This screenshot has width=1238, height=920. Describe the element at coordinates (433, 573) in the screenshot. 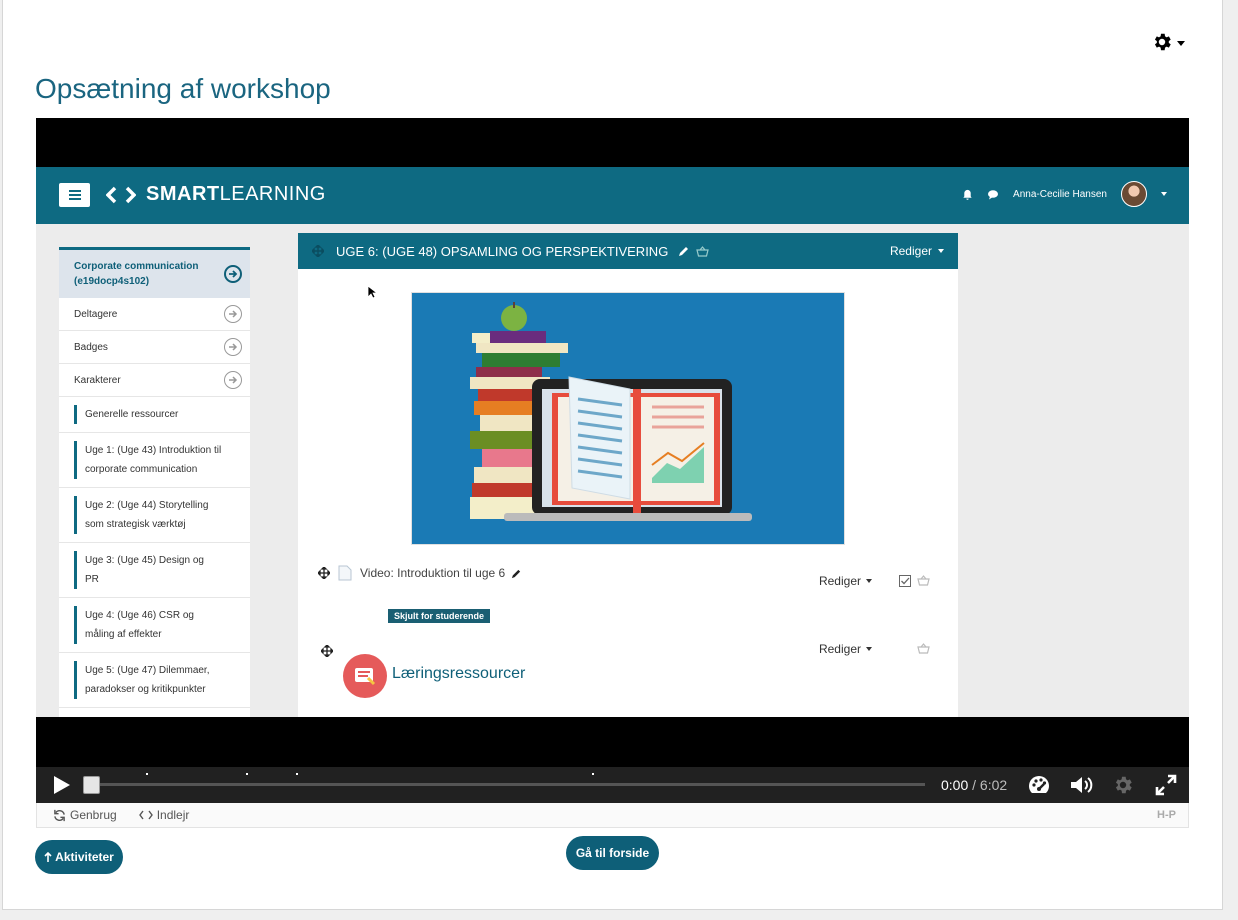

I see `video-activity-link: Video: Introduktion til uge 6` at that location.